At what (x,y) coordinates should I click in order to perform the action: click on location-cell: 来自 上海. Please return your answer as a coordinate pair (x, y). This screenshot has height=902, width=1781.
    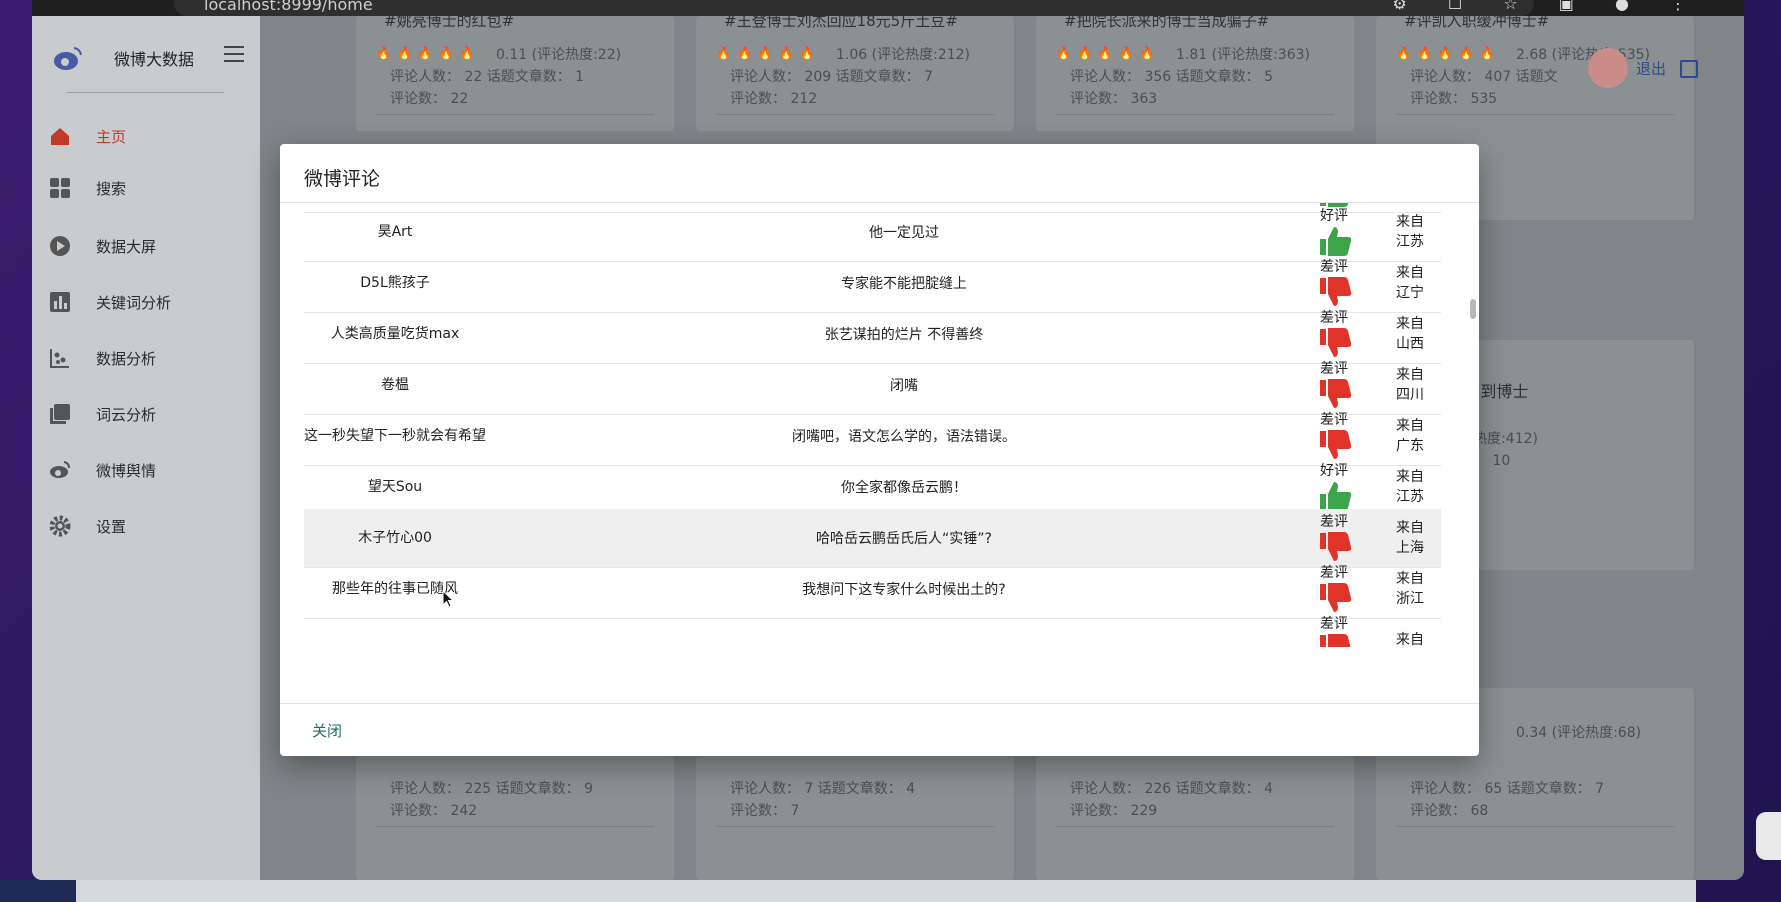
    Looking at the image, I should click on (1410, 538).